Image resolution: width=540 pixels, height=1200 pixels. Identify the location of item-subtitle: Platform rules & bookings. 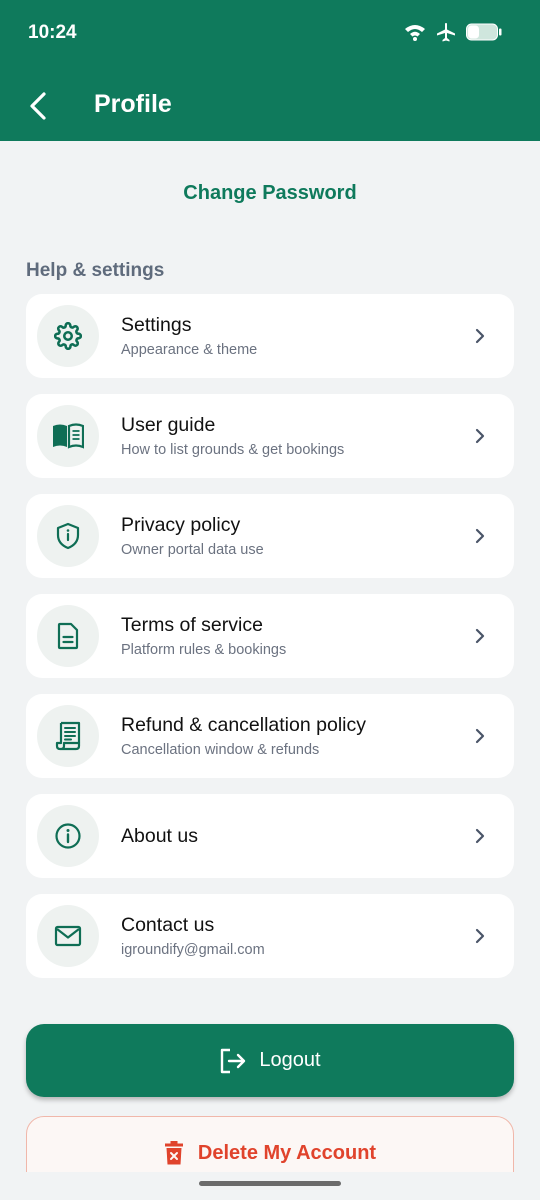
(204, 650).